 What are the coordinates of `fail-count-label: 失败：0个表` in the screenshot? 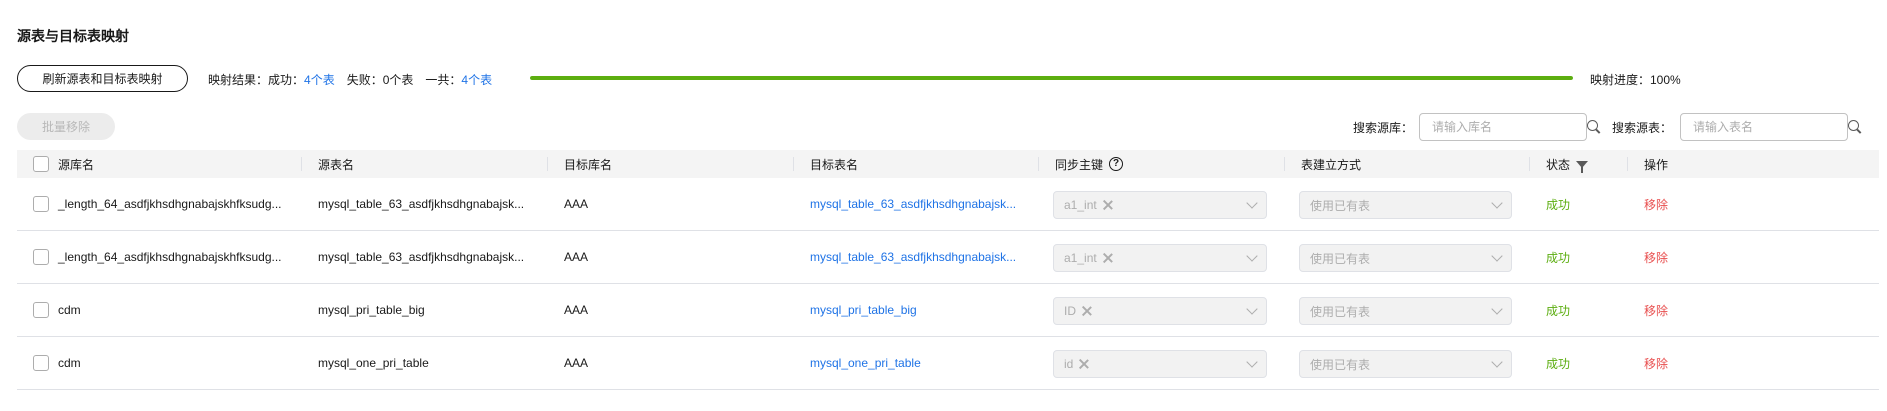 It's located at (380, 80).